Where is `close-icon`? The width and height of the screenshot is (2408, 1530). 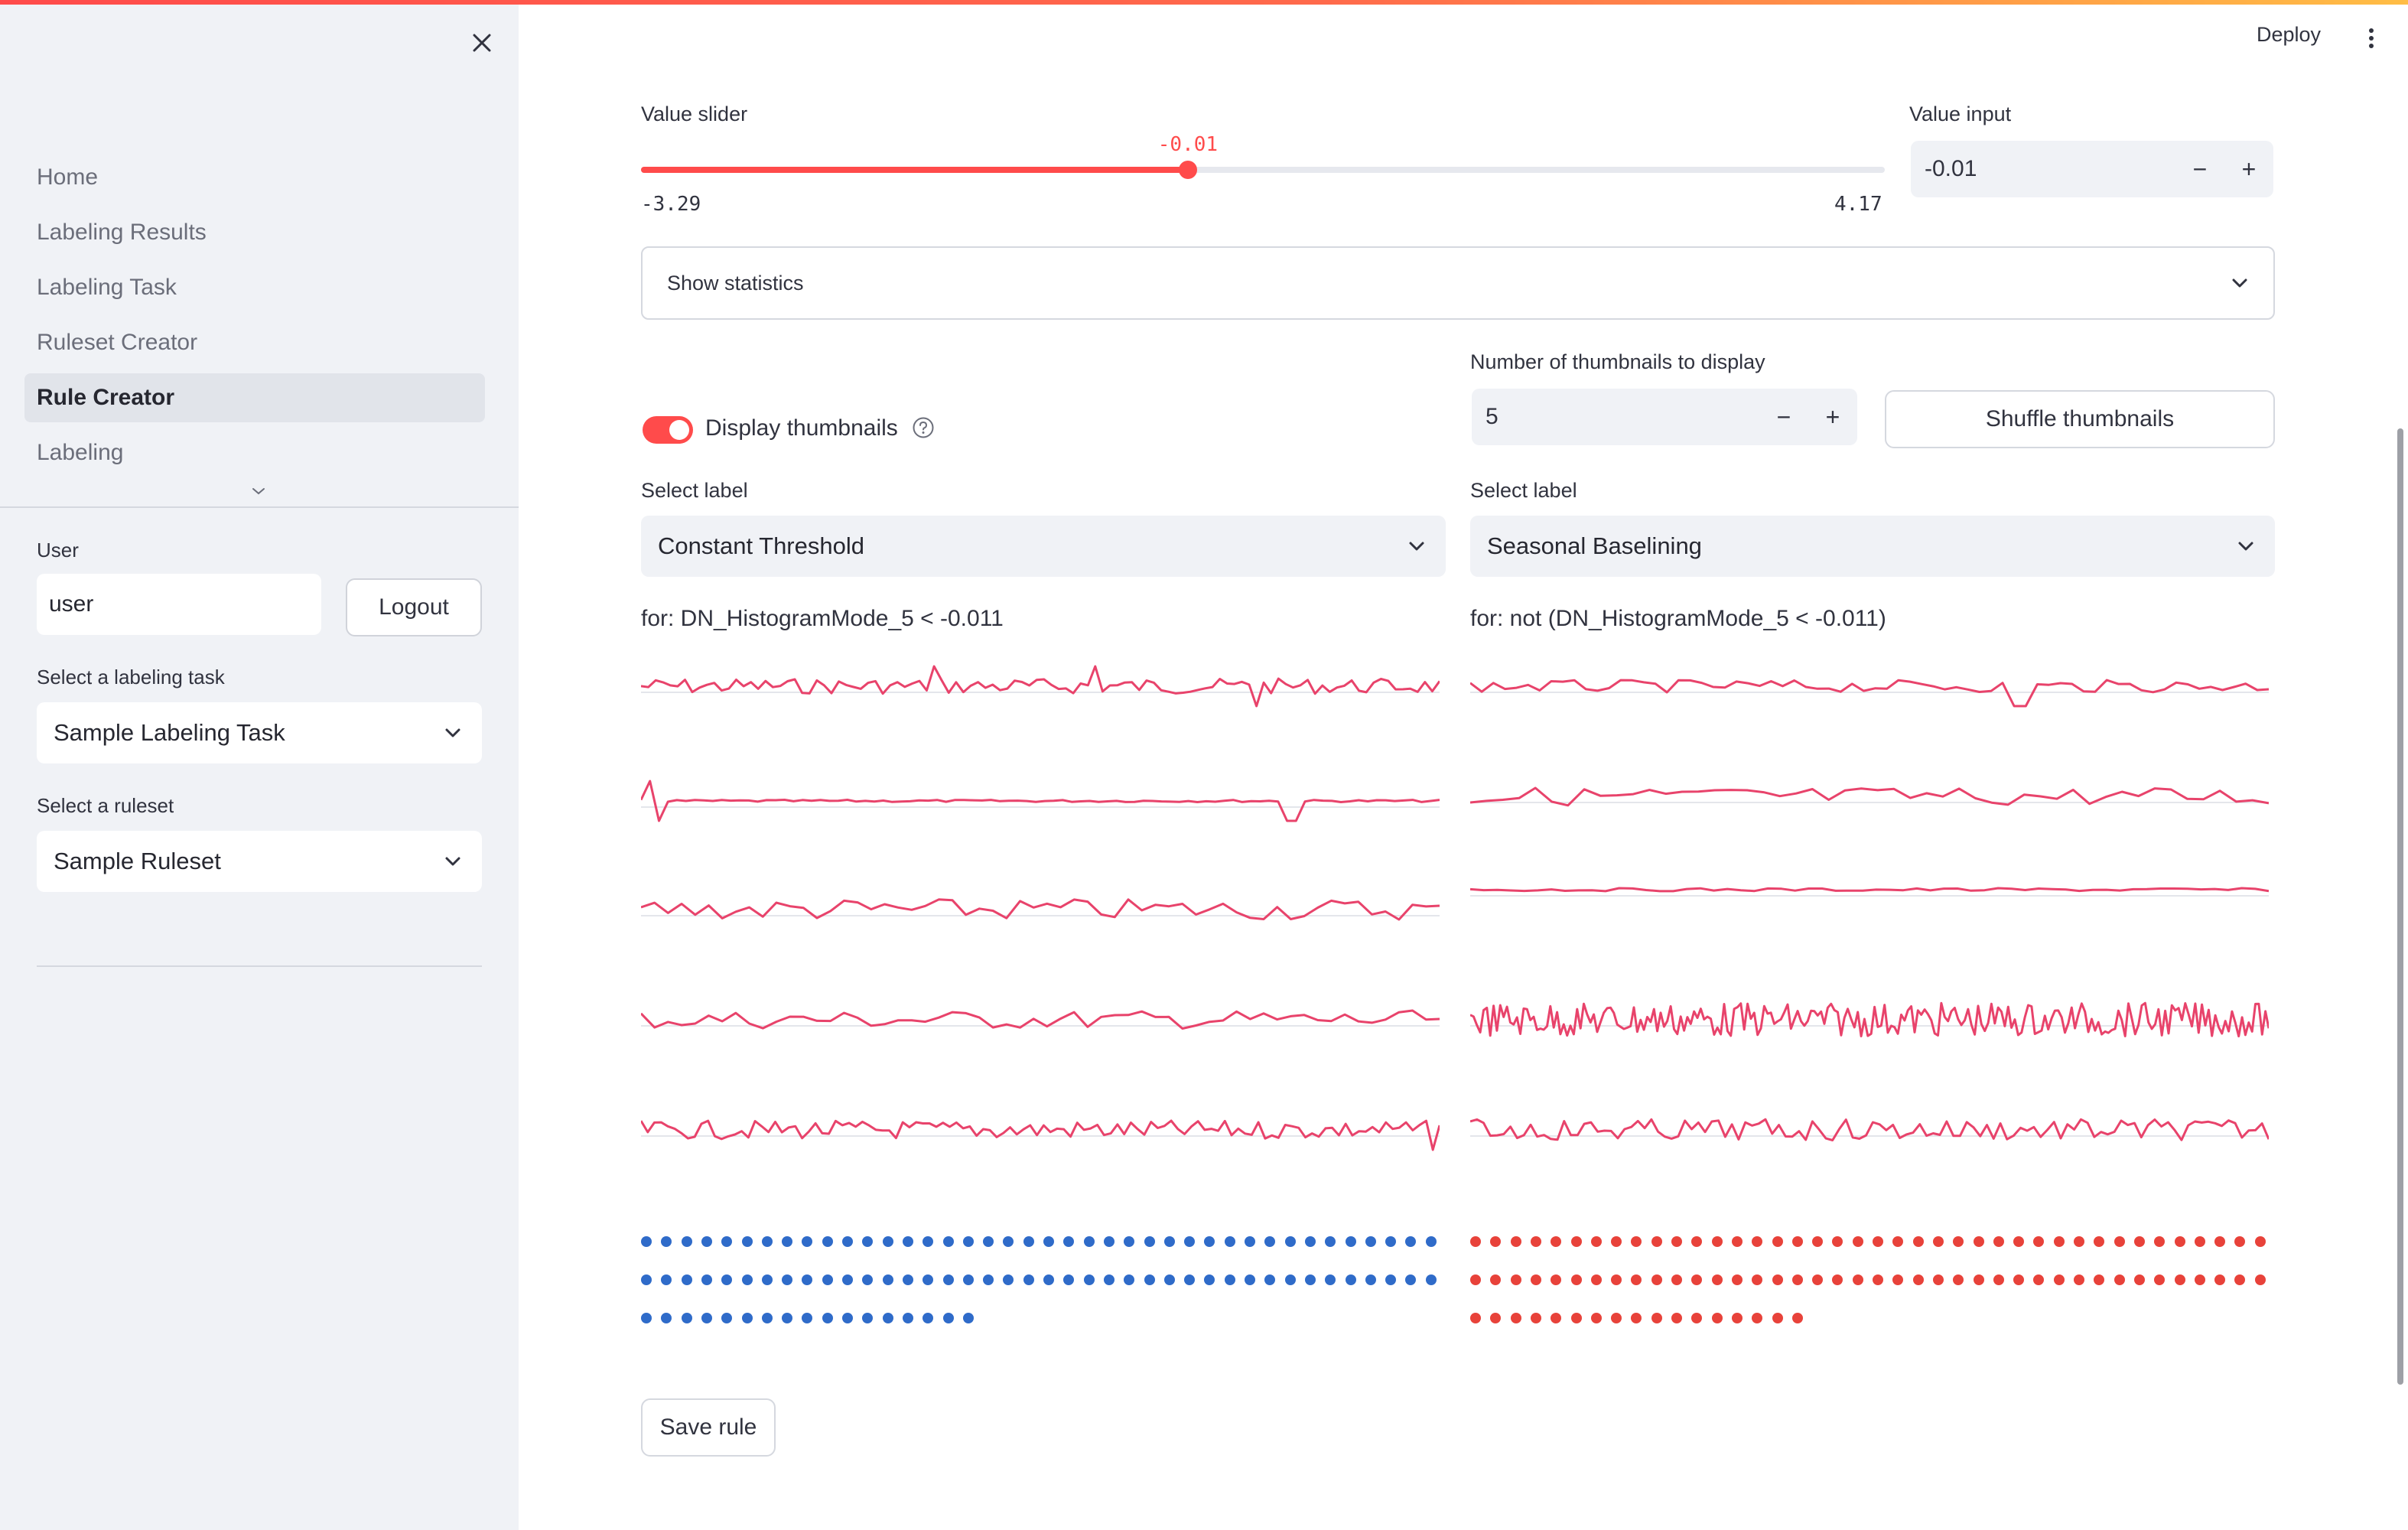
close-icon is located at coordinates (482, 43).